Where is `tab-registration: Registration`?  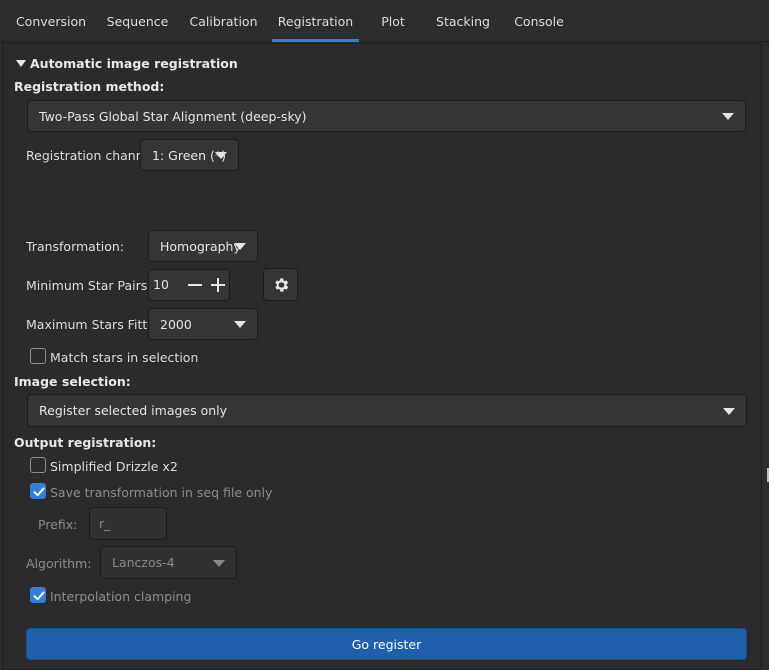 tab-registration: Registration is located at coordinates (315, 21).